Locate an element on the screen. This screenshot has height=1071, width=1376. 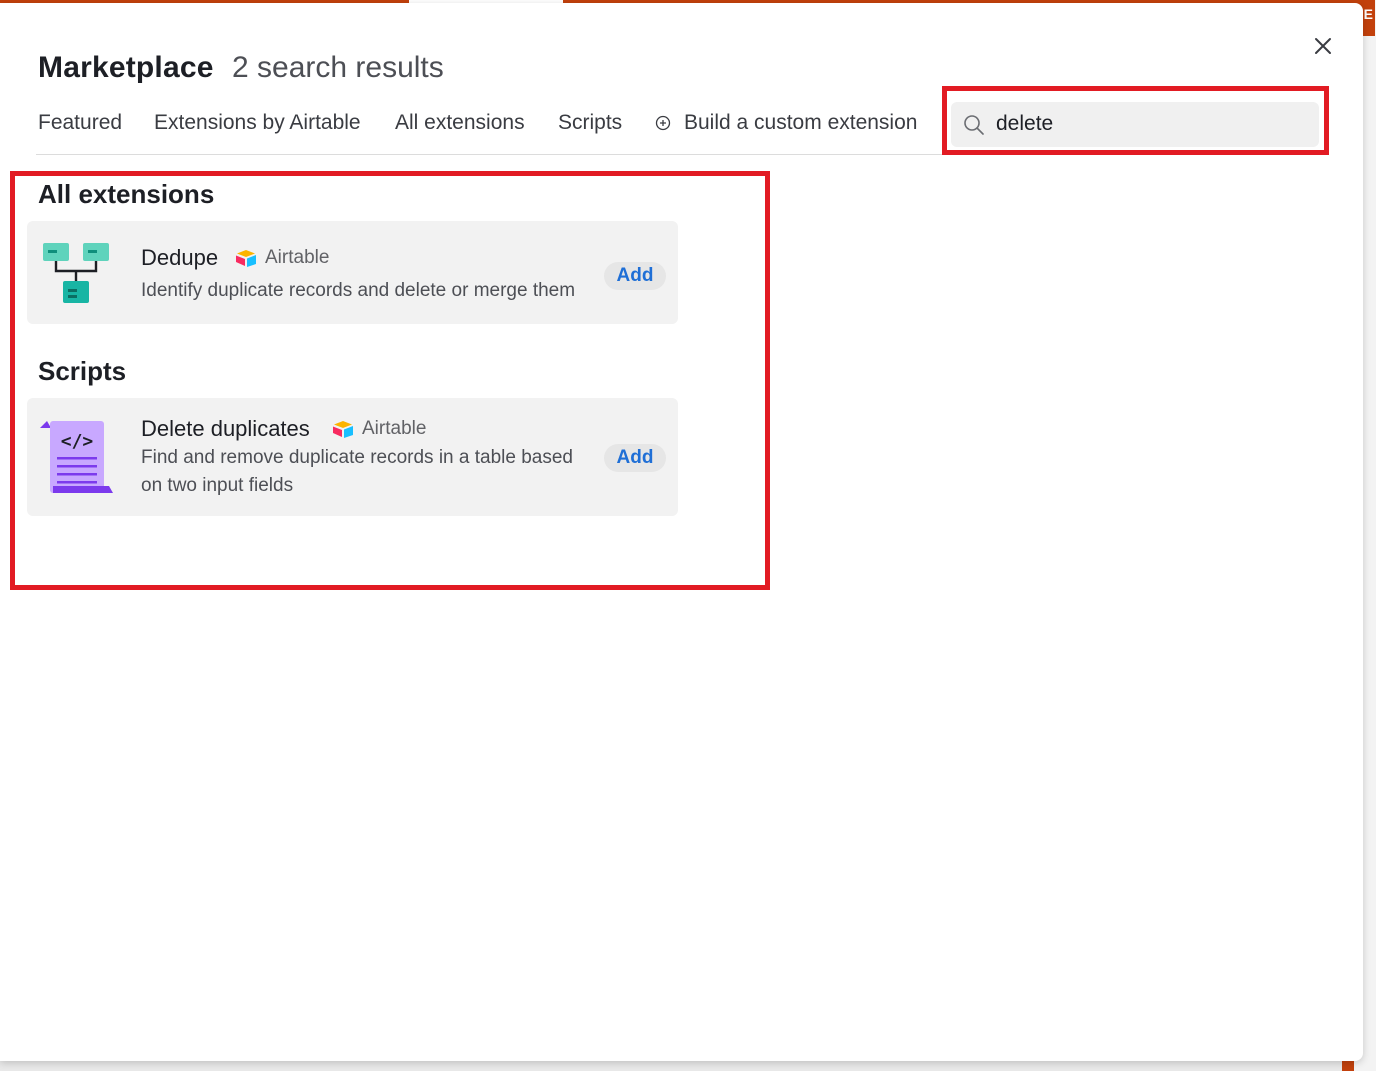
tab-featured: Featured is located at coordinates (80, 123).